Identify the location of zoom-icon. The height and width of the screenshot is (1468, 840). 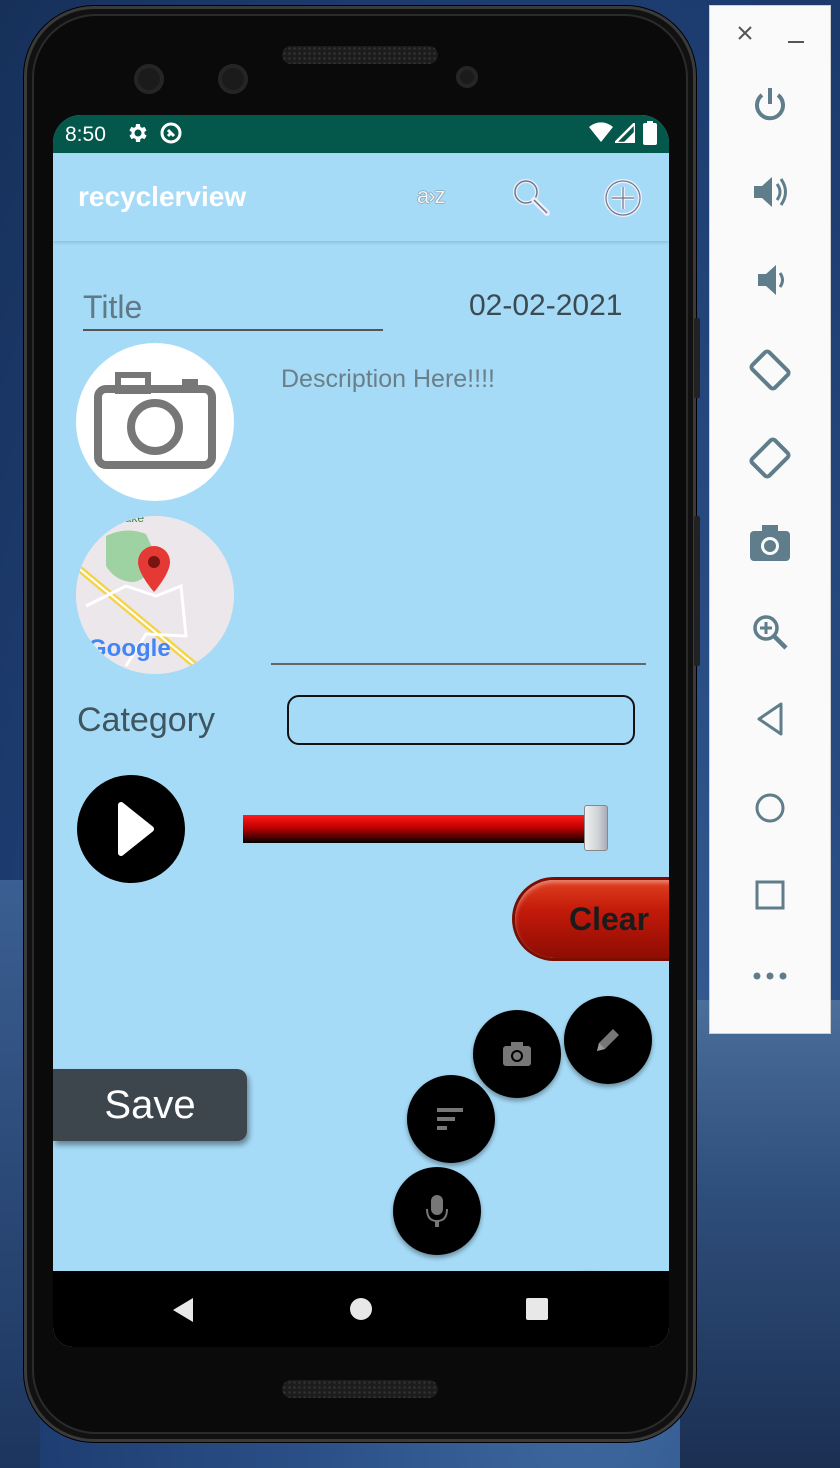
(770, 632).